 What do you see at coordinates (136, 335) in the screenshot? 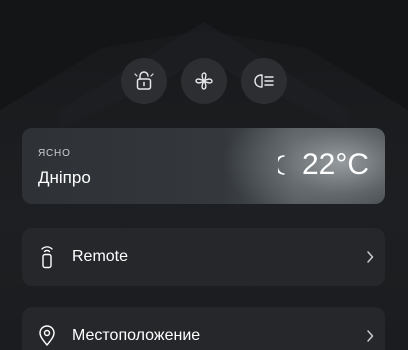
I see `location-label: Местоположение` at bounding box center [136, 335].